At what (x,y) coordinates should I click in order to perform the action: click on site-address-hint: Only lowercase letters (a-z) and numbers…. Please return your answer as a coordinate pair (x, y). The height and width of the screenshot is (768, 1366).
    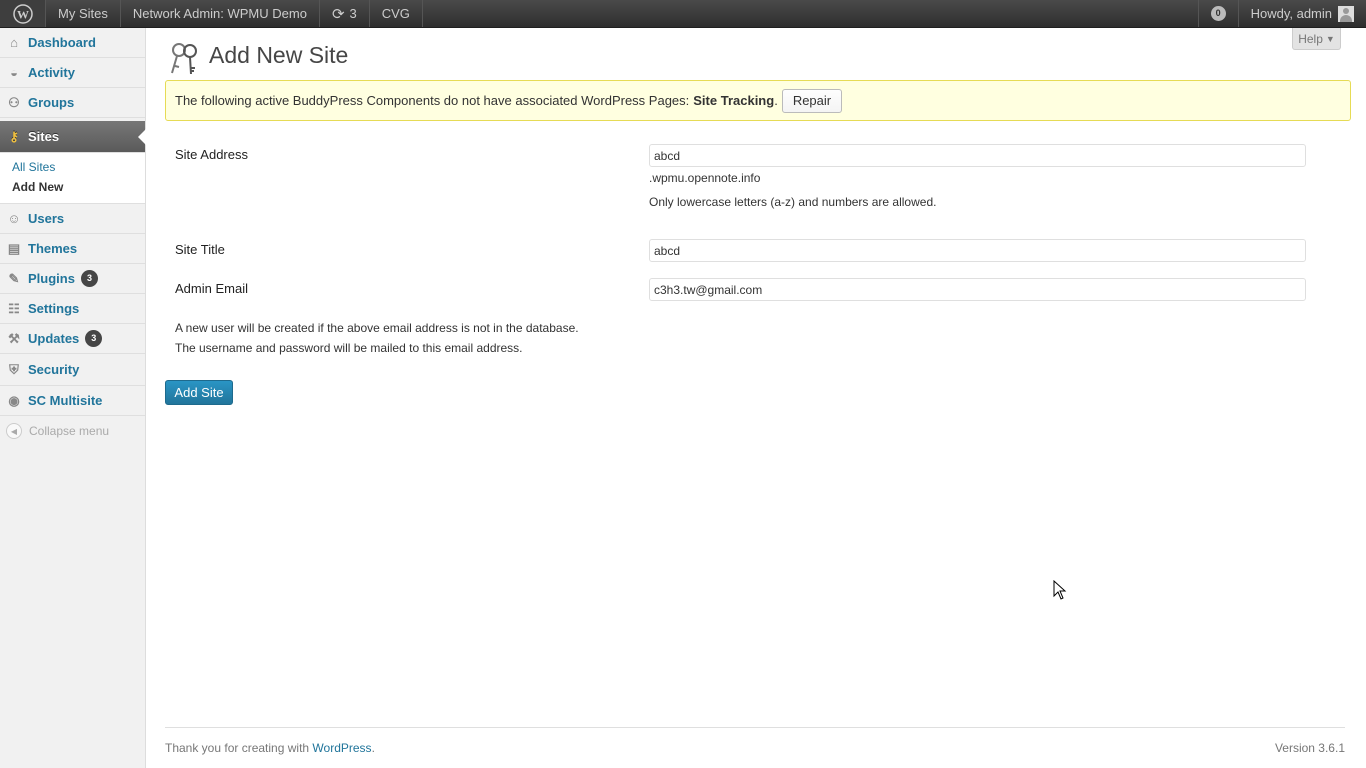
    Looking at the image, I should click on (793, 202).